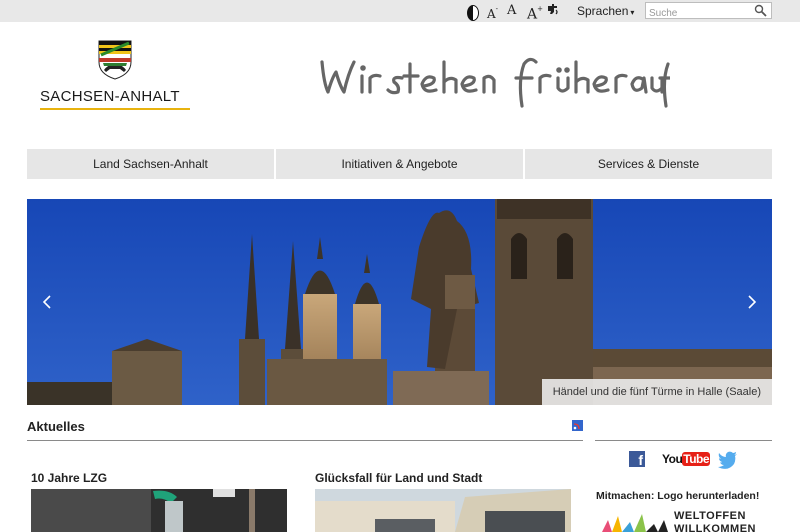  I want to click on news-section-header: Aktuelles, so click(305, 429).